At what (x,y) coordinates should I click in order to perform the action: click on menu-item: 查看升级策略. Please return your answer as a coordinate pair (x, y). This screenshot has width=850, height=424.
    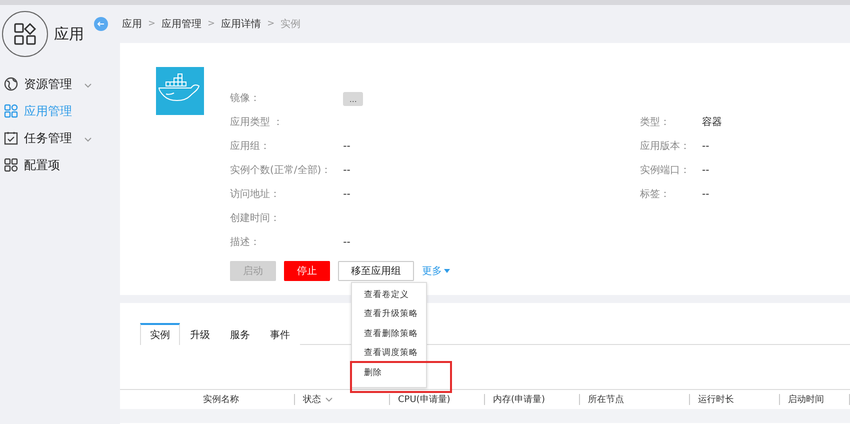
    Looking at the image, I should click on (389, 314).